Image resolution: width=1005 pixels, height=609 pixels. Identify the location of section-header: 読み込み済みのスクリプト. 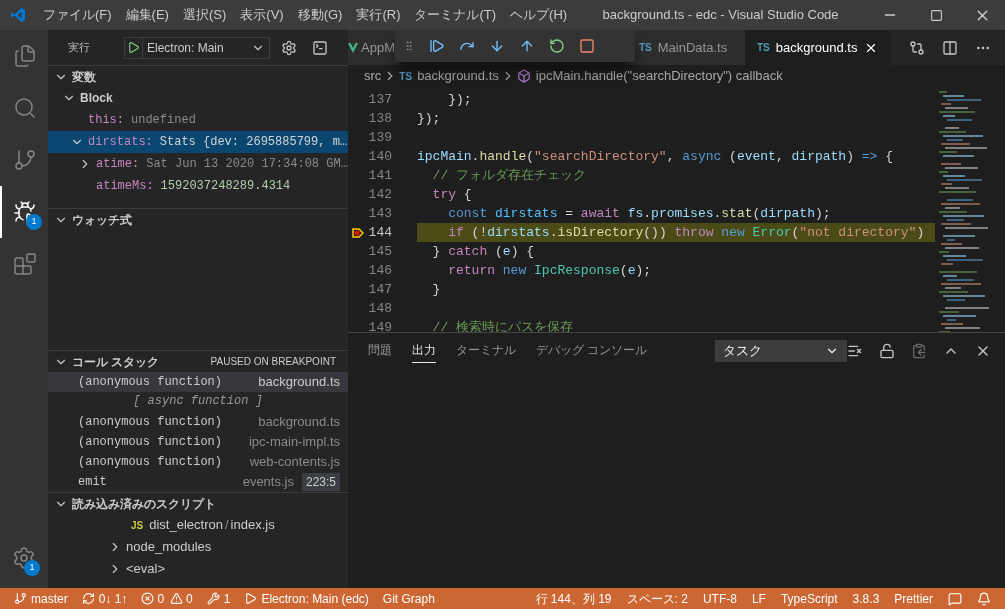
(198, 503).